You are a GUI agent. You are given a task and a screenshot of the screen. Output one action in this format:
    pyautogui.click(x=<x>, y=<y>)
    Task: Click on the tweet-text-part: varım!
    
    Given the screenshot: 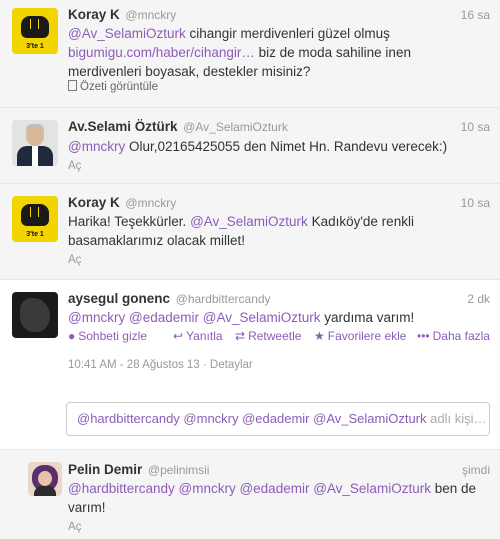 What is the action you would take?
    pyautogui.click(x=87, y=507)
    